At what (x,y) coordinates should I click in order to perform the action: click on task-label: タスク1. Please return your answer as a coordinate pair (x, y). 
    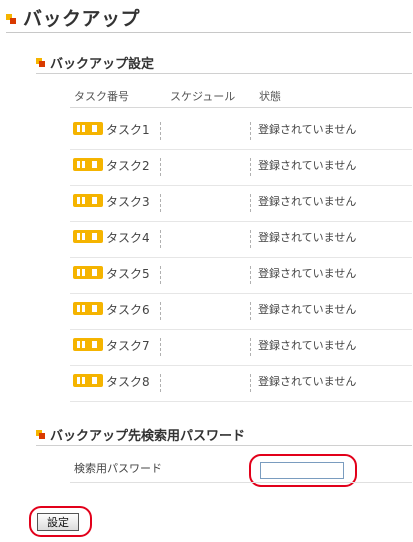
    Looking at the image, I should click on (128, 129).